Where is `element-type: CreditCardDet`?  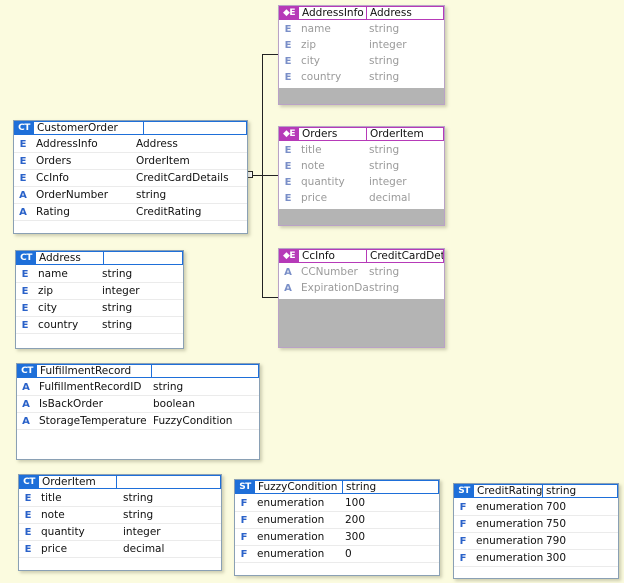
element-type: CreditCardDet is located at coordinates (405, 256).